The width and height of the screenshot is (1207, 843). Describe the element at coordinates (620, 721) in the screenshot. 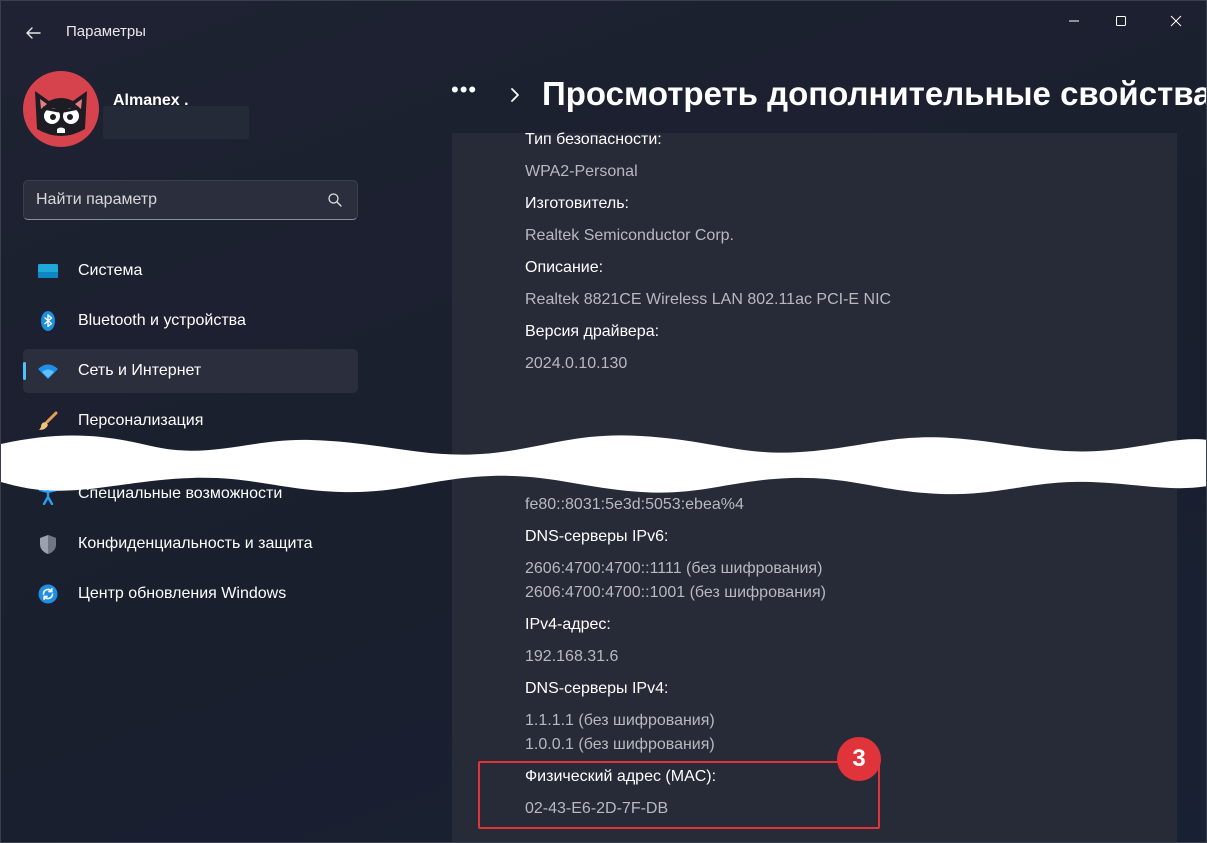

I see `dns-ipv4-value-1: 1.1.1.1 (без шифрования)` at that location.